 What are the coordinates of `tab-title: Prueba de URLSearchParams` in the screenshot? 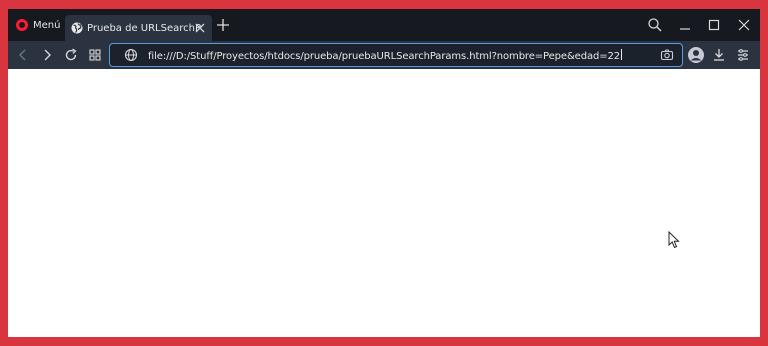 It's located at (144, 28).